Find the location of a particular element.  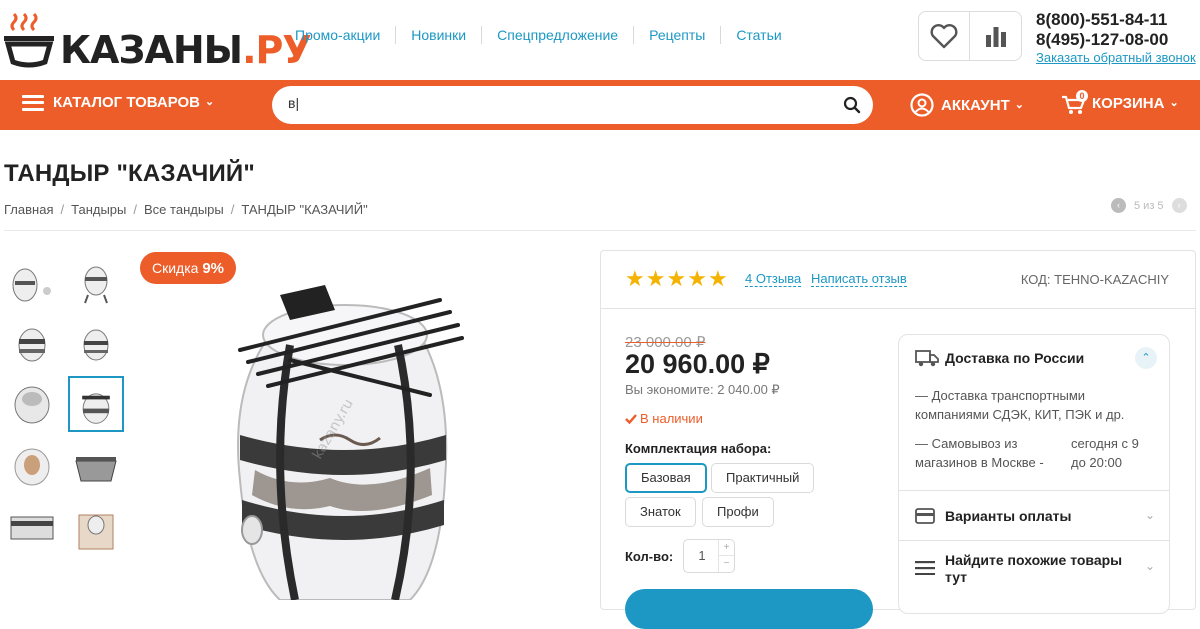

kit-option-basic: Базовая is located at coordinates (666, 478).